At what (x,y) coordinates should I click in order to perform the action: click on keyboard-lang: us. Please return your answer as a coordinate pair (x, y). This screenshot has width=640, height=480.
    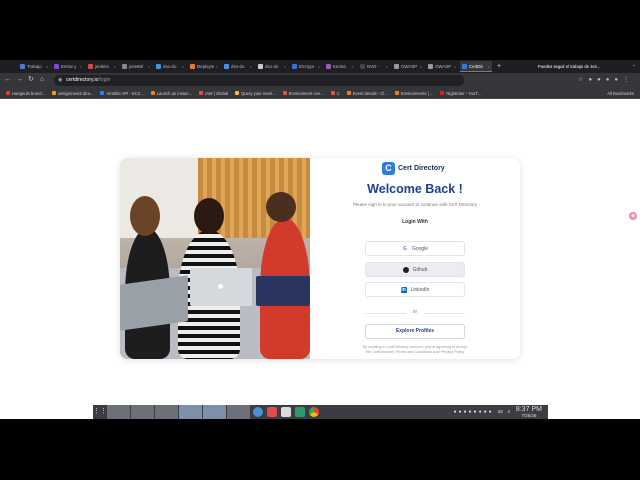
    Looking at the image, I should click on (500, 412).